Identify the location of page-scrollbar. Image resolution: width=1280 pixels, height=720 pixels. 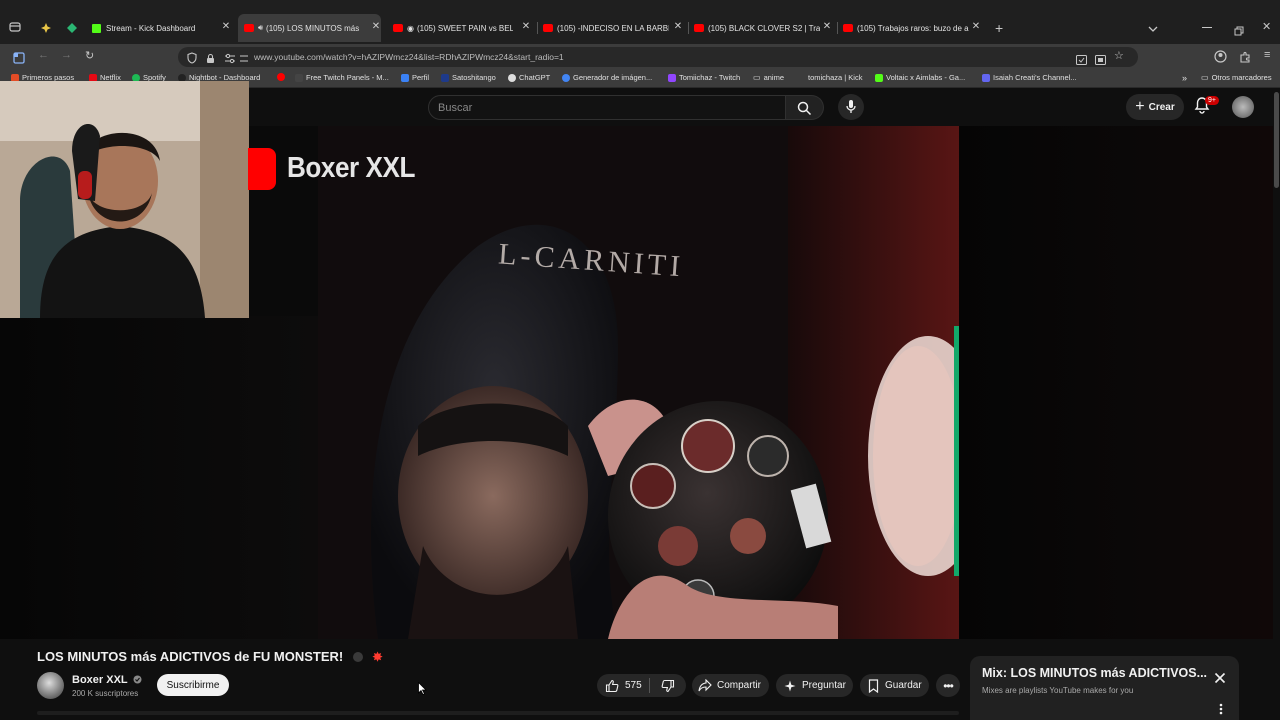
(1276, 404).